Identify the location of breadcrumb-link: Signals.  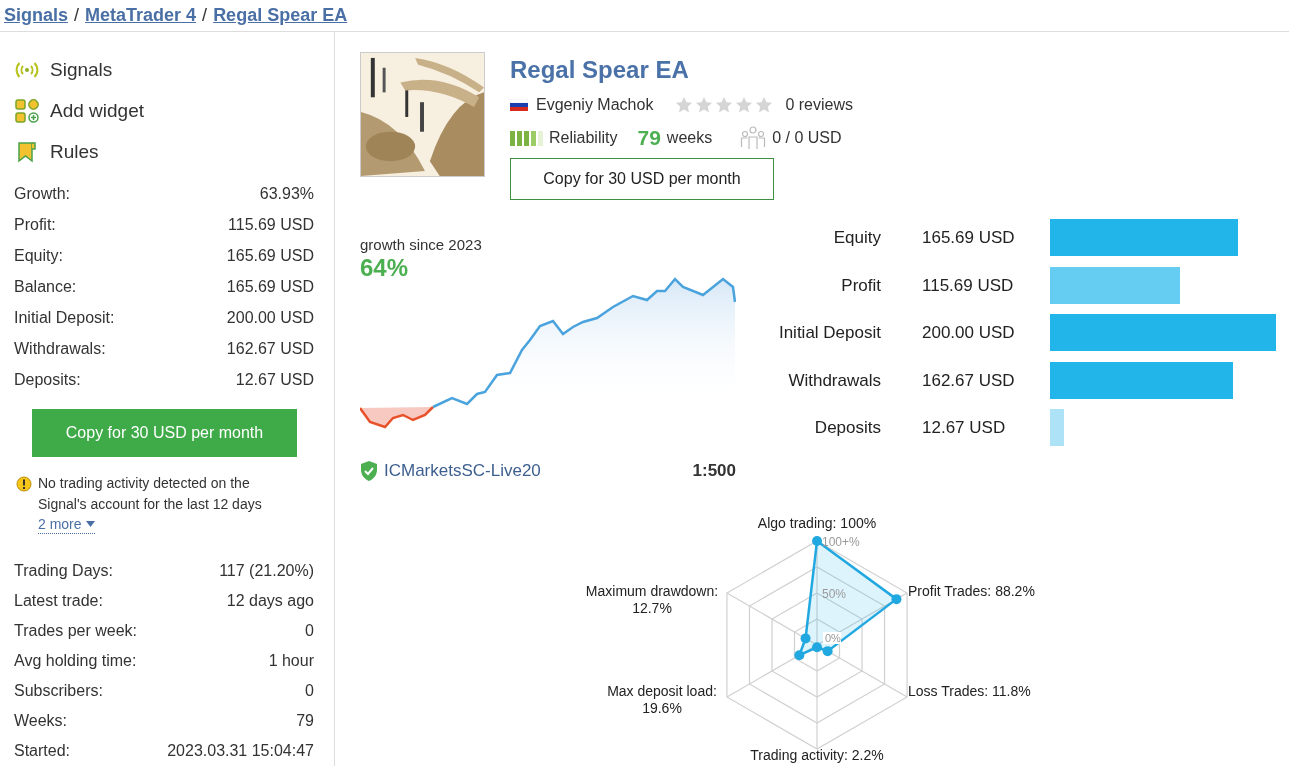
(36, 15).